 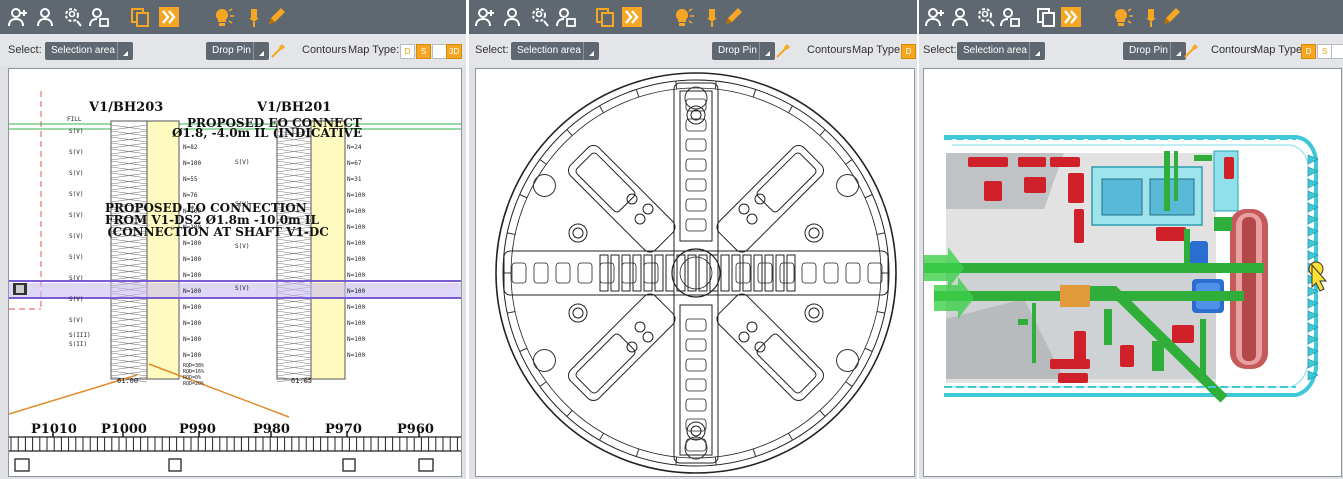 What do you see at coordinates (271, 429) in the screenshot?
I see `chainage-label: P980` at bounding box center [271, 429].